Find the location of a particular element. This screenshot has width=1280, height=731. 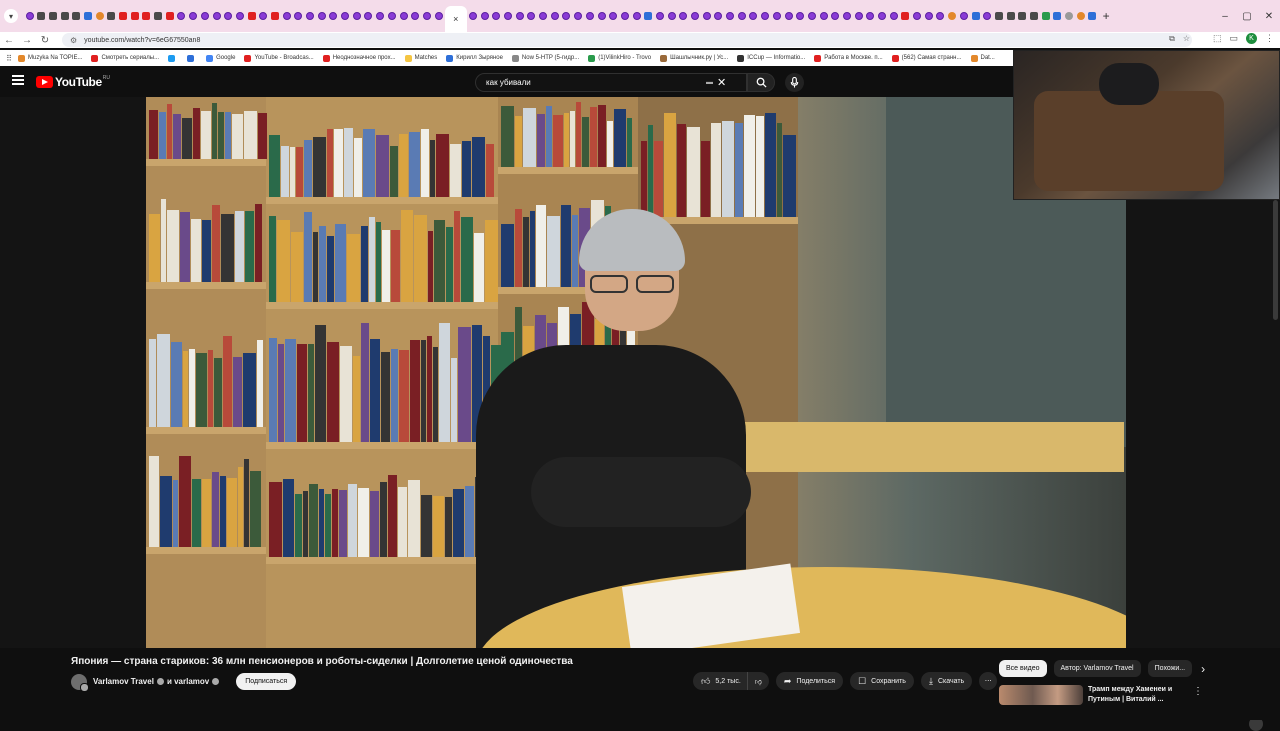

search-button is located at coordinates (761, 82).